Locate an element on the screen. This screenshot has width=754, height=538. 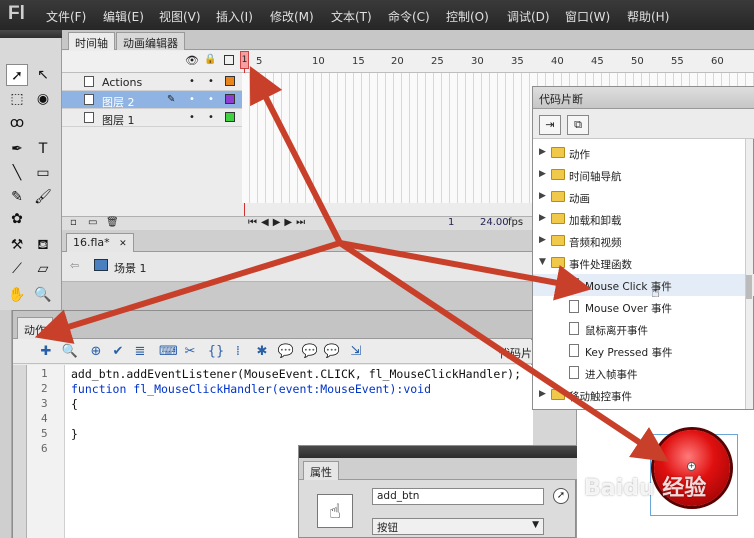
eraser-tool-icon: ▱ is located at coordinates (43, 269).